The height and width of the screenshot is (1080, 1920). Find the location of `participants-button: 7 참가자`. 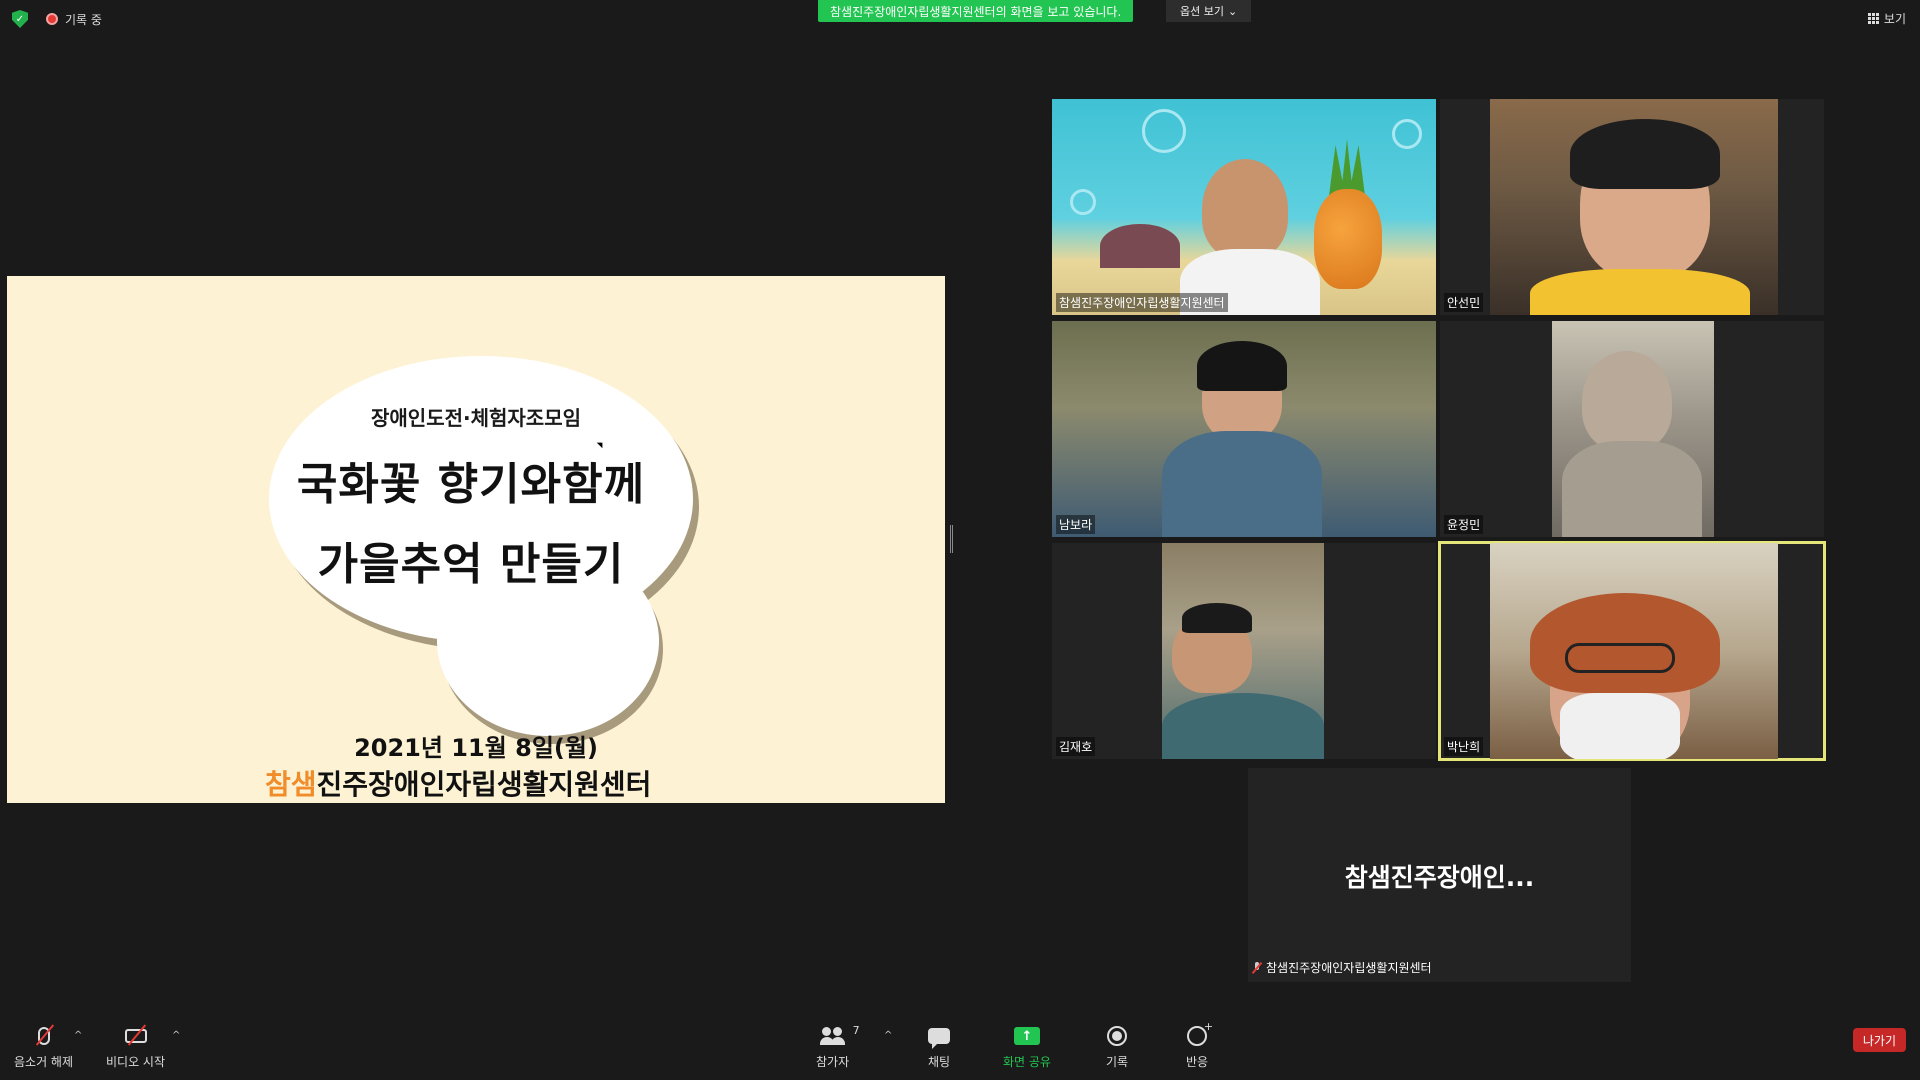

participants-button: 7 참가자 is located at coordinates (838, 1047).